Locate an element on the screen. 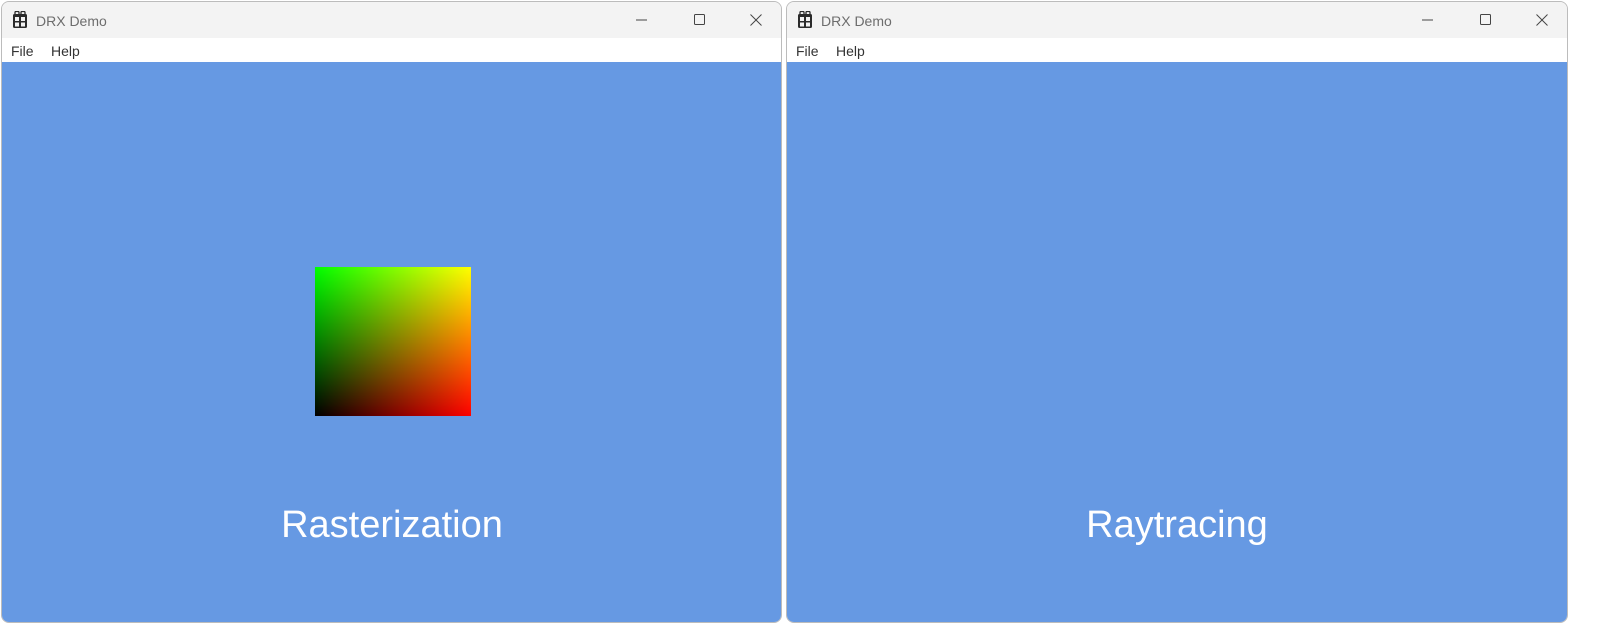  raytracing-label: Raytracing is located at coordinates (1177, 525).